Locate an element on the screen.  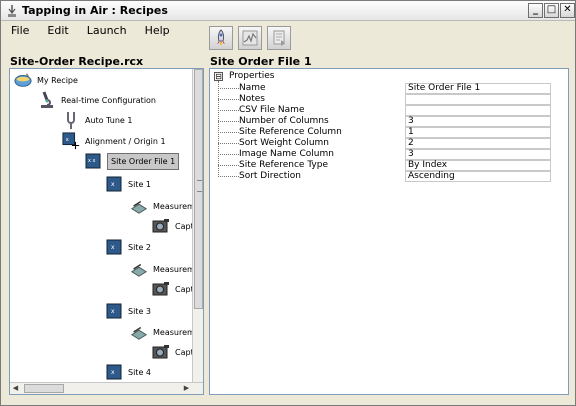
tree-node-label: My Recipe is located at coordinates (57, 80).